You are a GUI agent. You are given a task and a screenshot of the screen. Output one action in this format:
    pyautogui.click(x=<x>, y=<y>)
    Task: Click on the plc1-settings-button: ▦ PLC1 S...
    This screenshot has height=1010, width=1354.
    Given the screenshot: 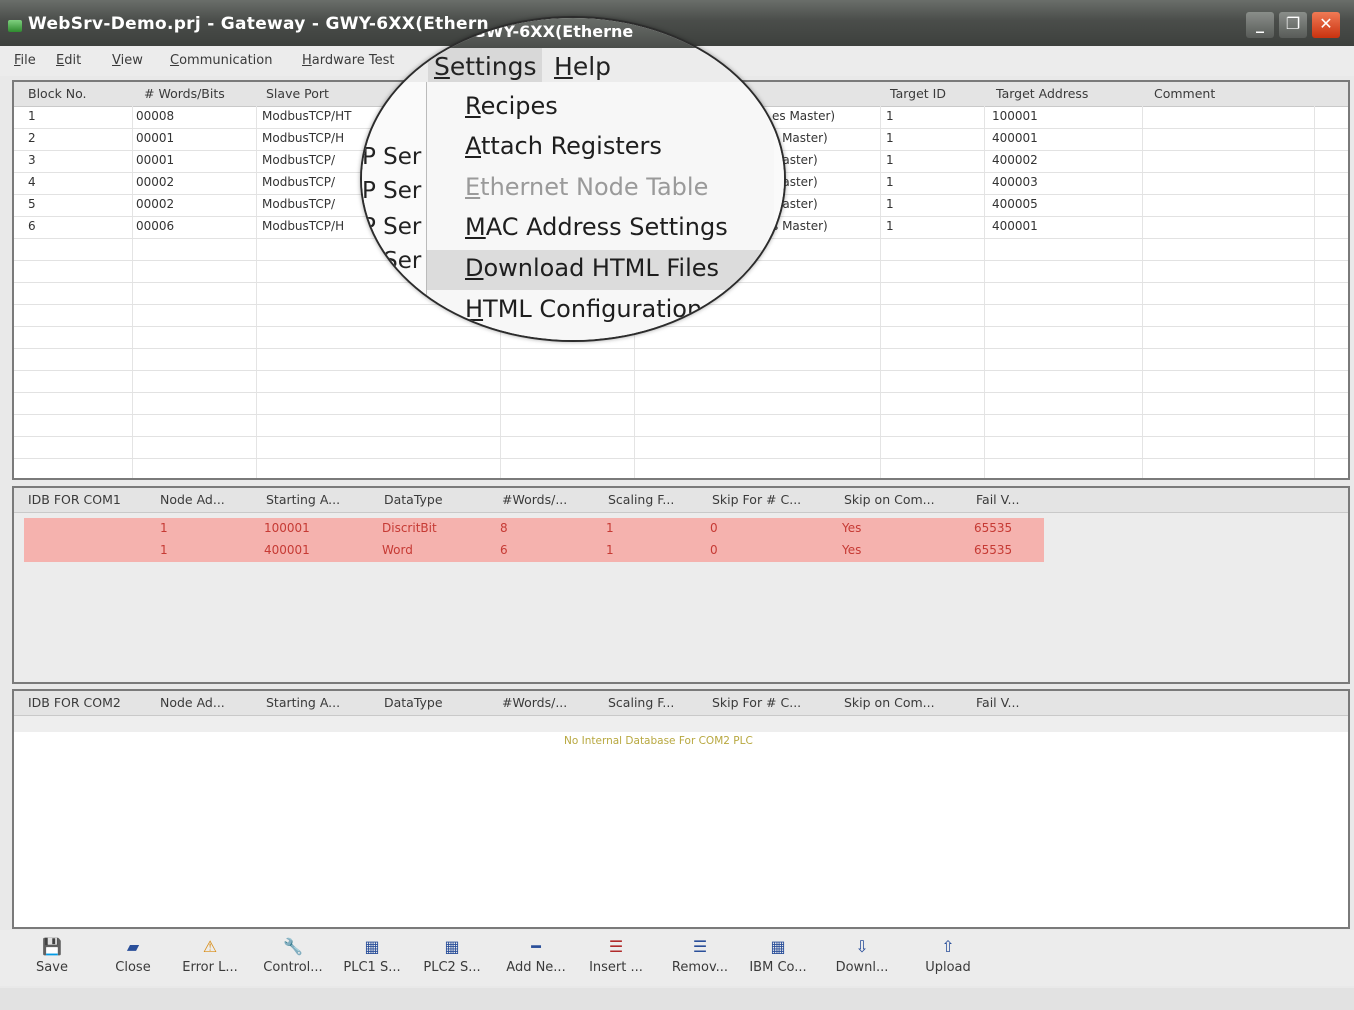 What is the action you would take?
    pyautogui.click(x=372, y=955)
    